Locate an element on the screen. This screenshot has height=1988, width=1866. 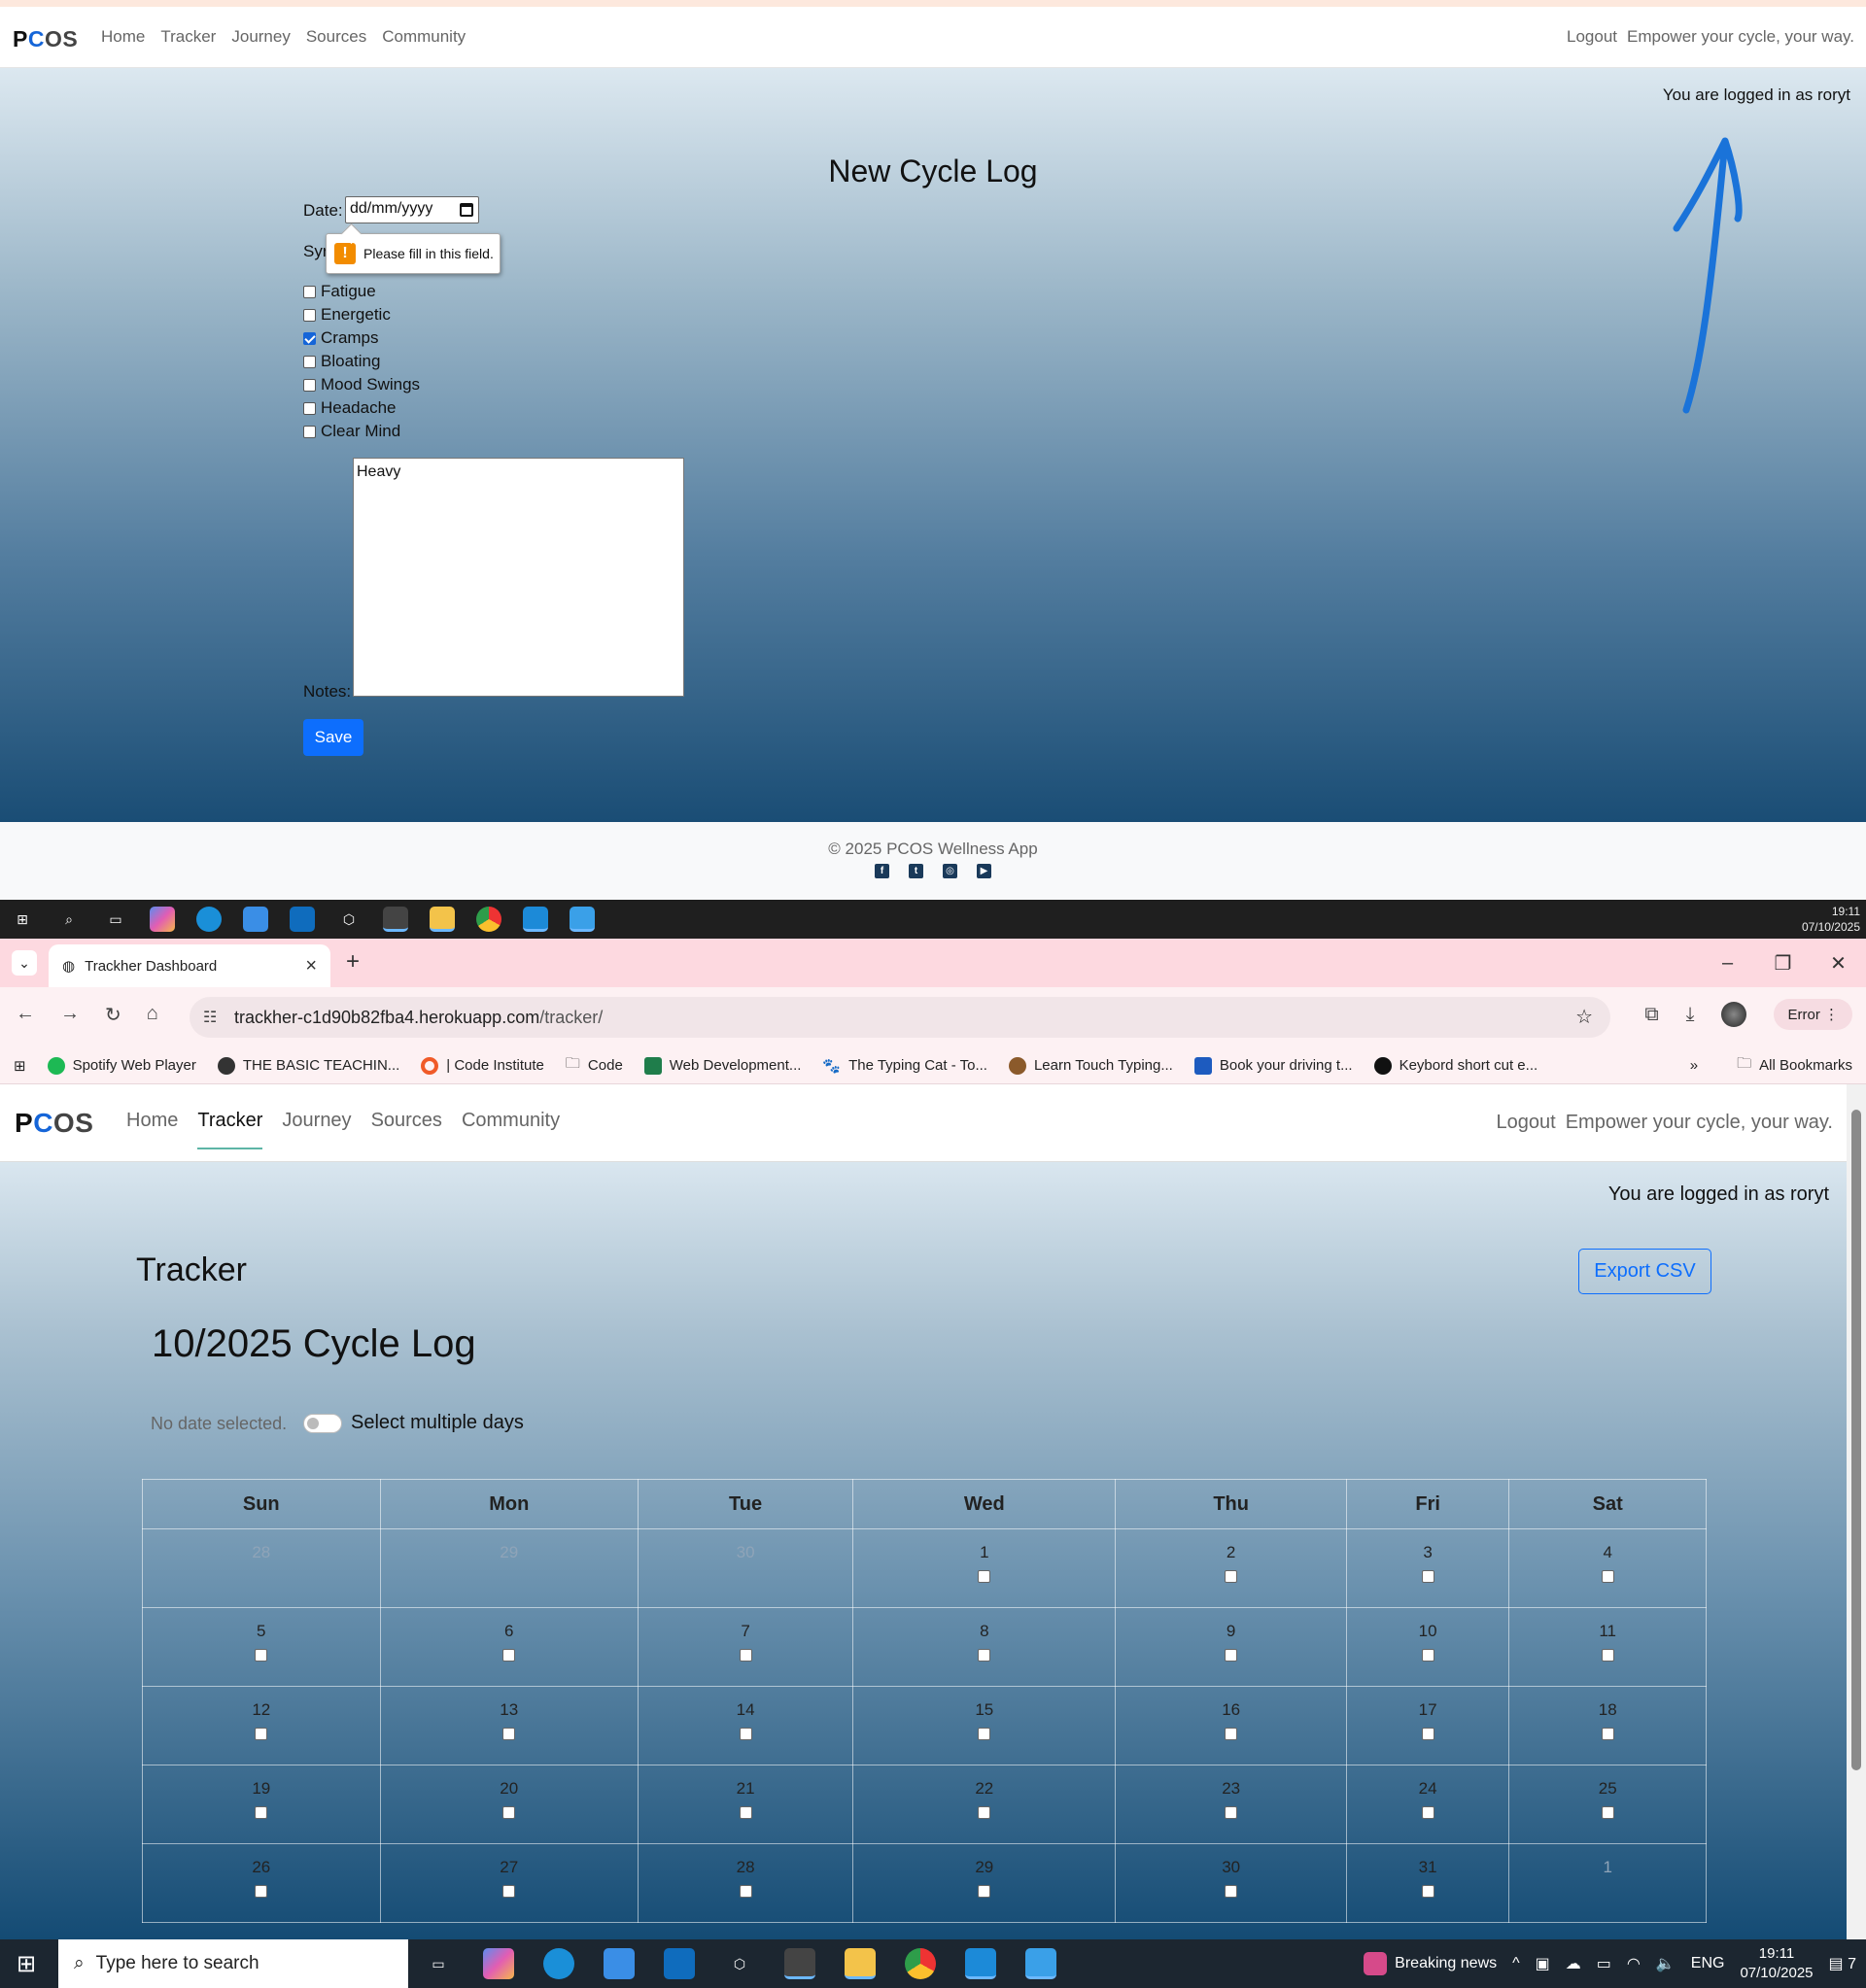
site-info-icon: ☷ is located at coordinates (210, 1017).